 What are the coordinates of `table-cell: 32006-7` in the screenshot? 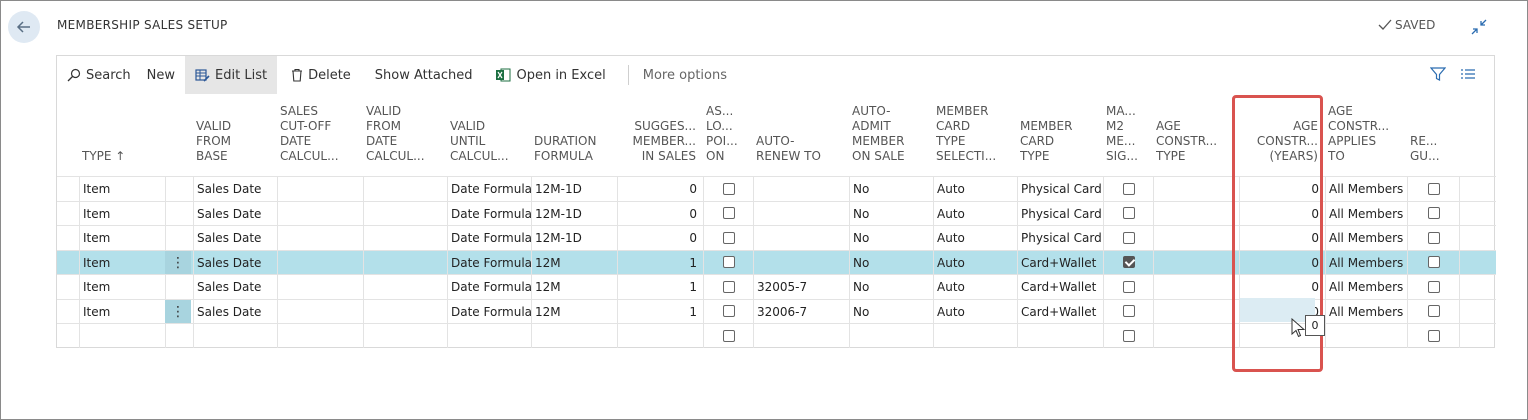 It's located at (801, 311).